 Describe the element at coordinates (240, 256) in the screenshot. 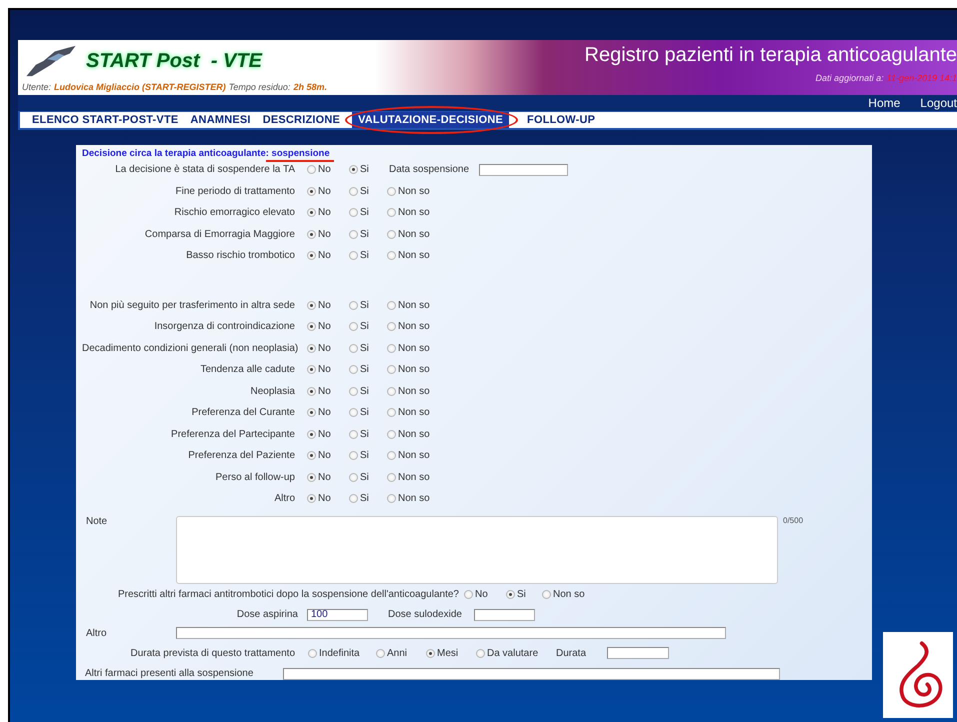

I see `question-label: Basso rischio trombotico` at that location.